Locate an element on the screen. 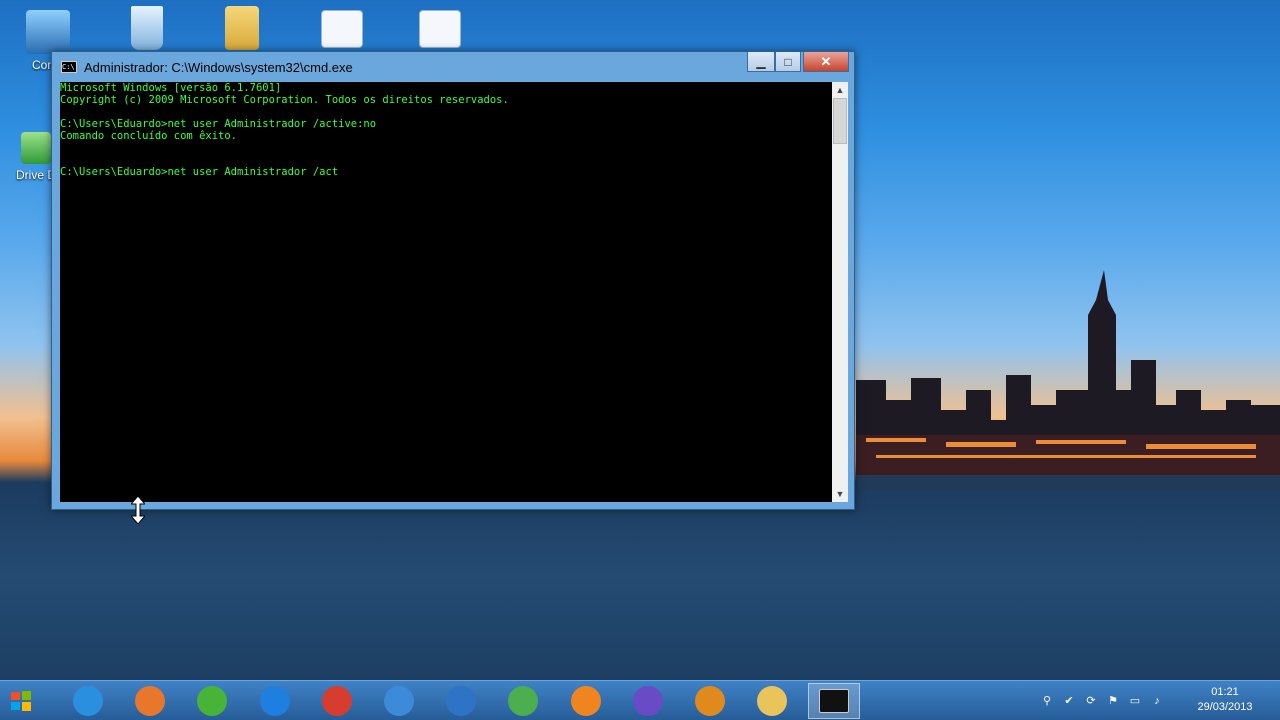  taskbar-app-command-prompt is located at coordinates (834, 701).